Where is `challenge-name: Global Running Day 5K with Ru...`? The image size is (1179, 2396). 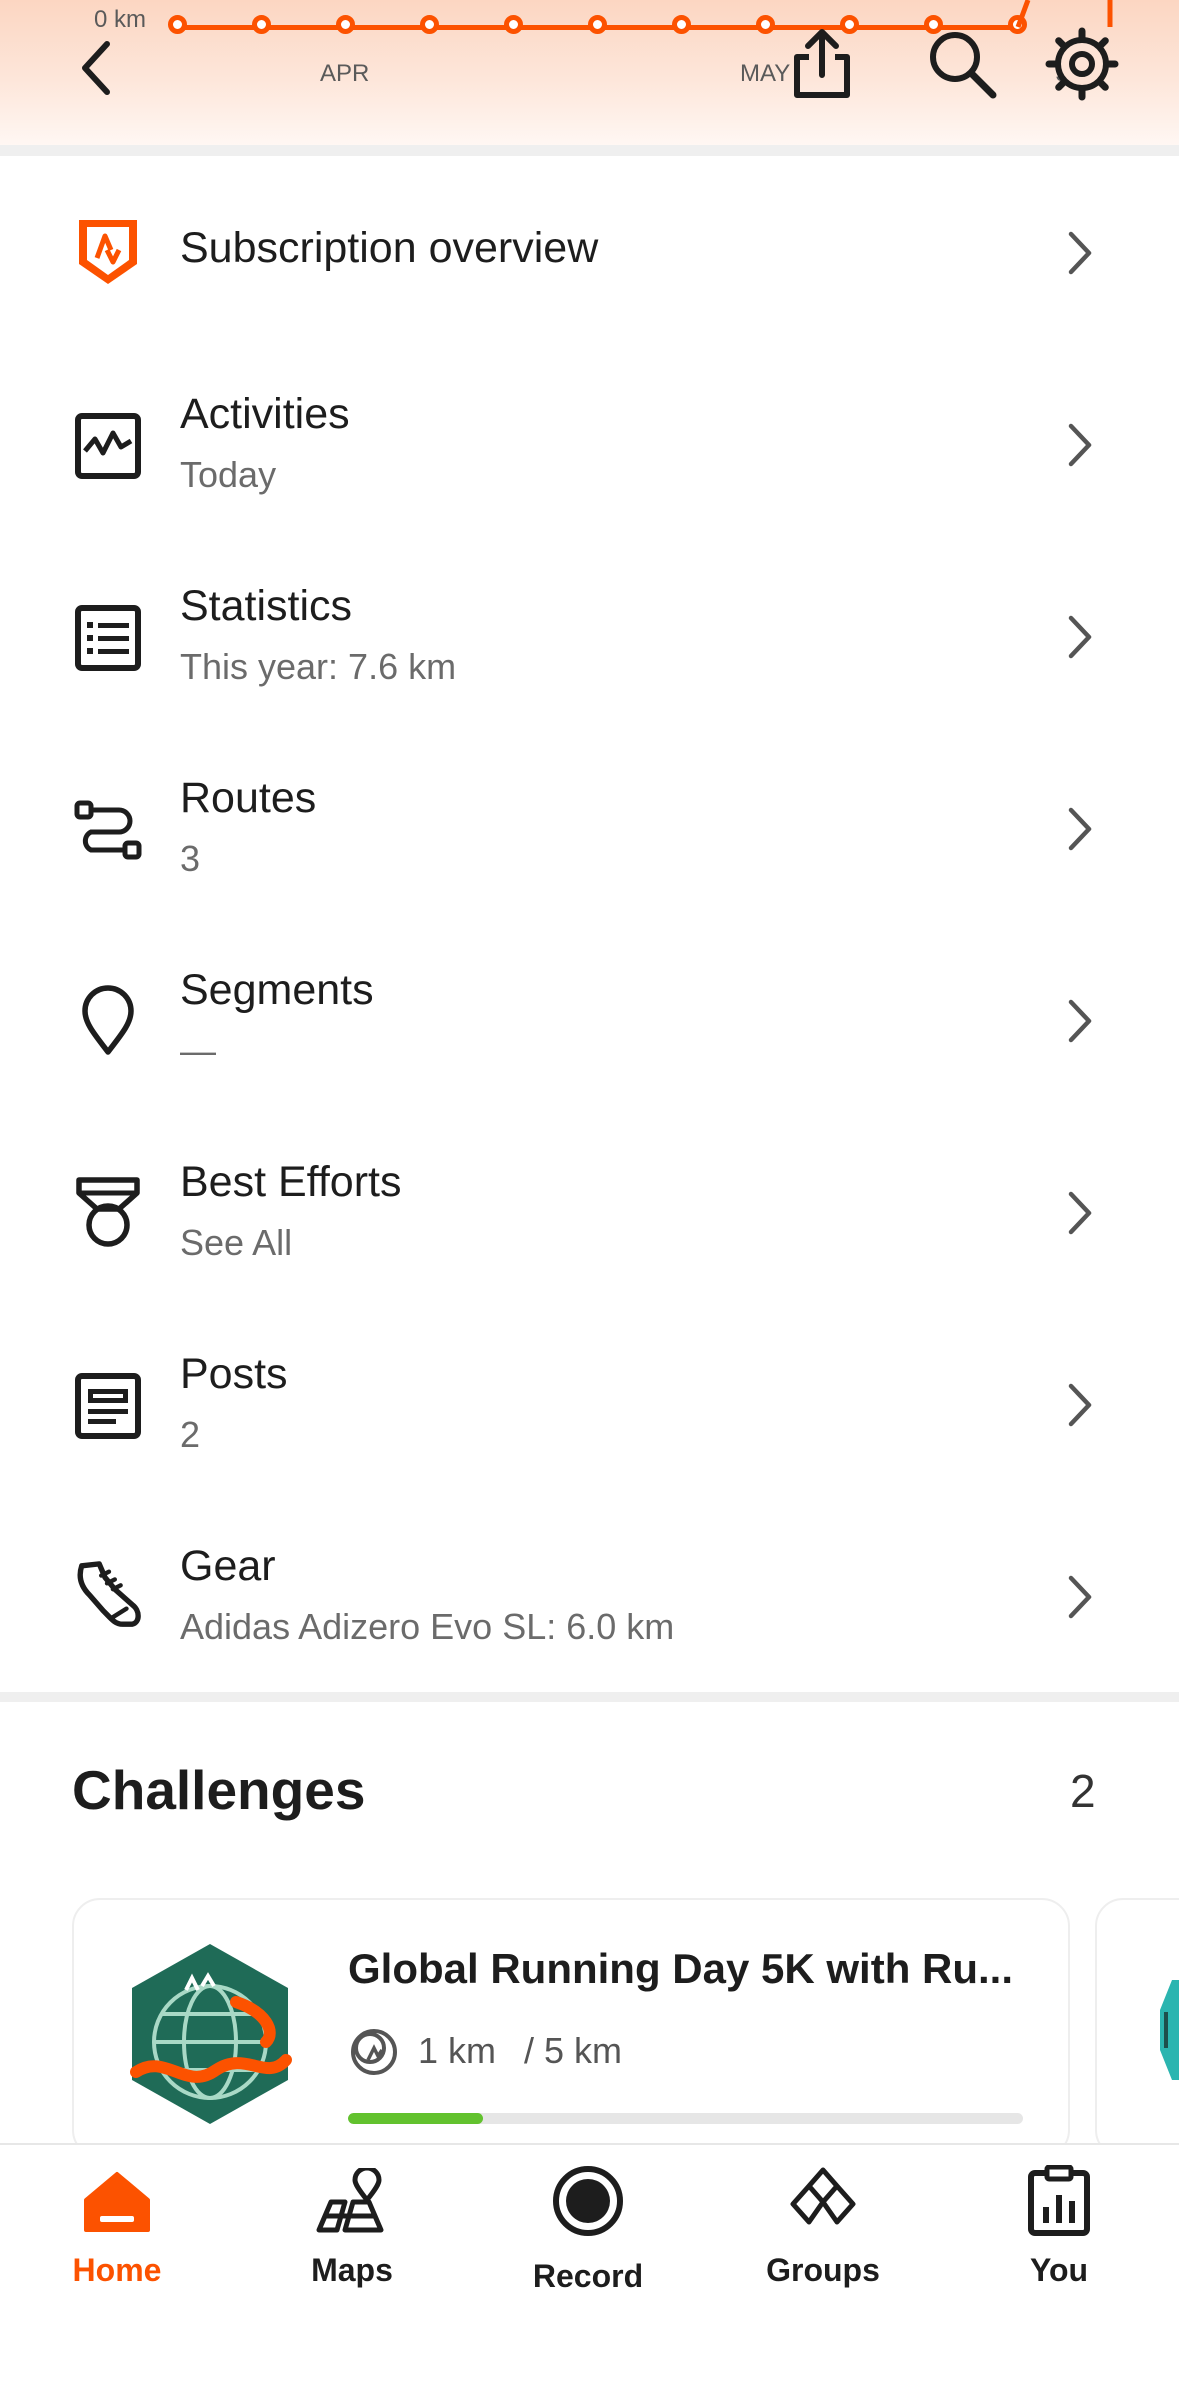
challenge-name: Global Running Day 5K with Ru... is located at coordinates (681, 1968).